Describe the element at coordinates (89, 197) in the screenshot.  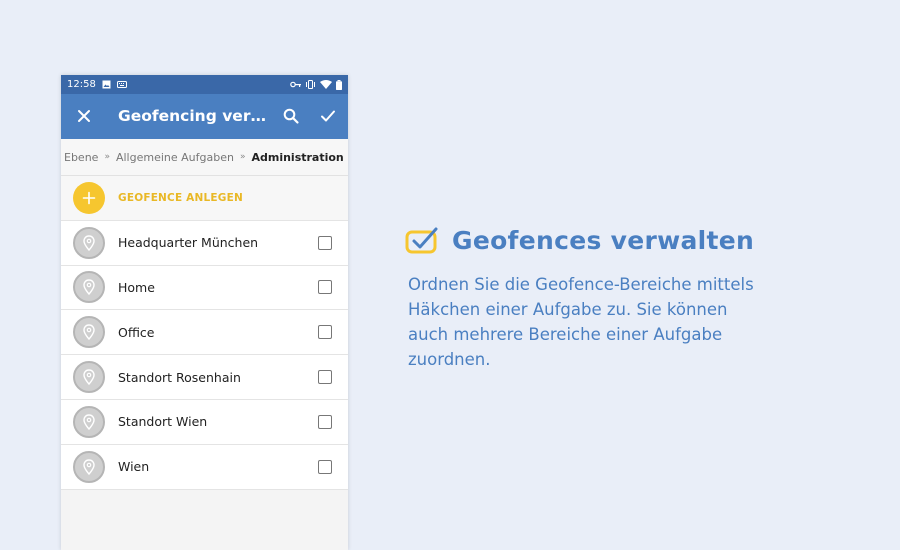
I see `plus-icon` at that location.